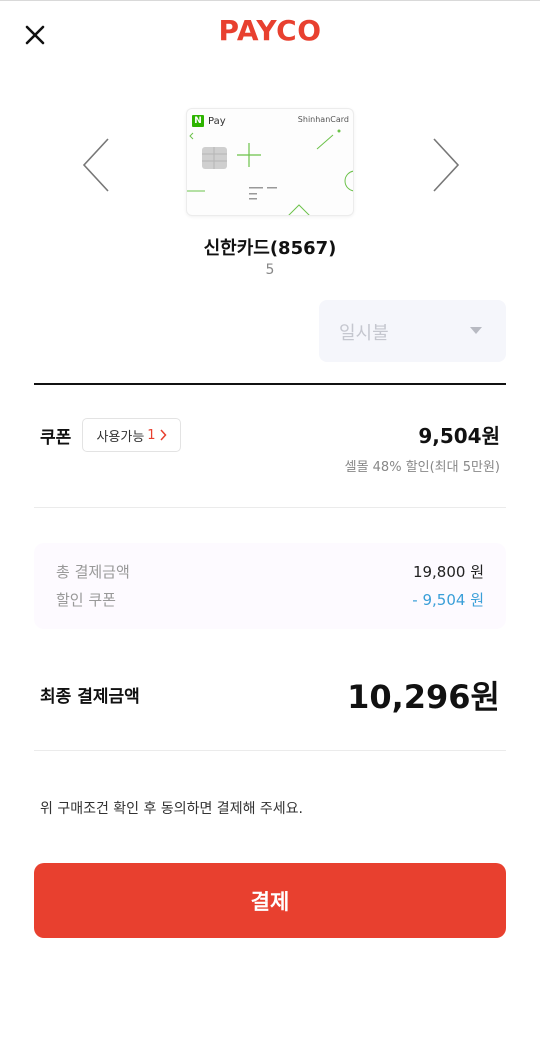 This screenshot has width=540, height=1064. I want to click on card-issuer-brand: ShinhanCard, so click(323, 119).